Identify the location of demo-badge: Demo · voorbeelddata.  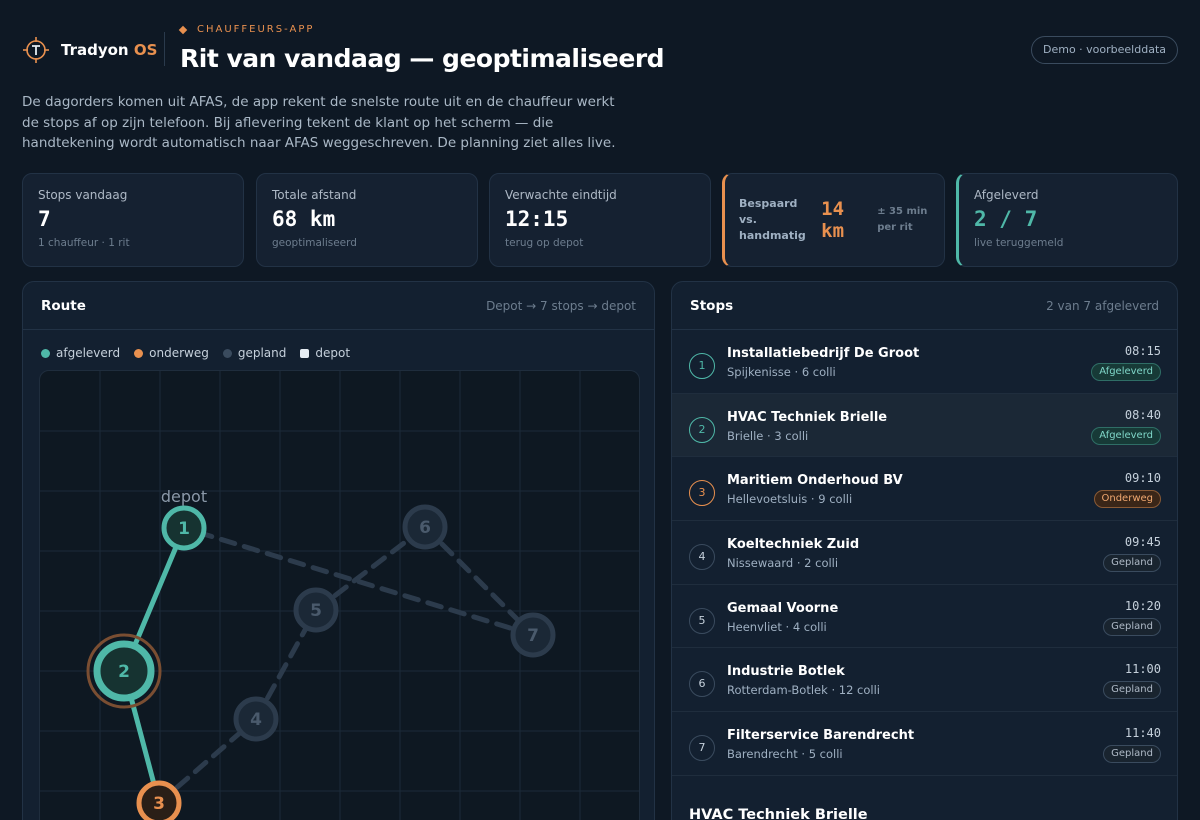
(1104, 50).